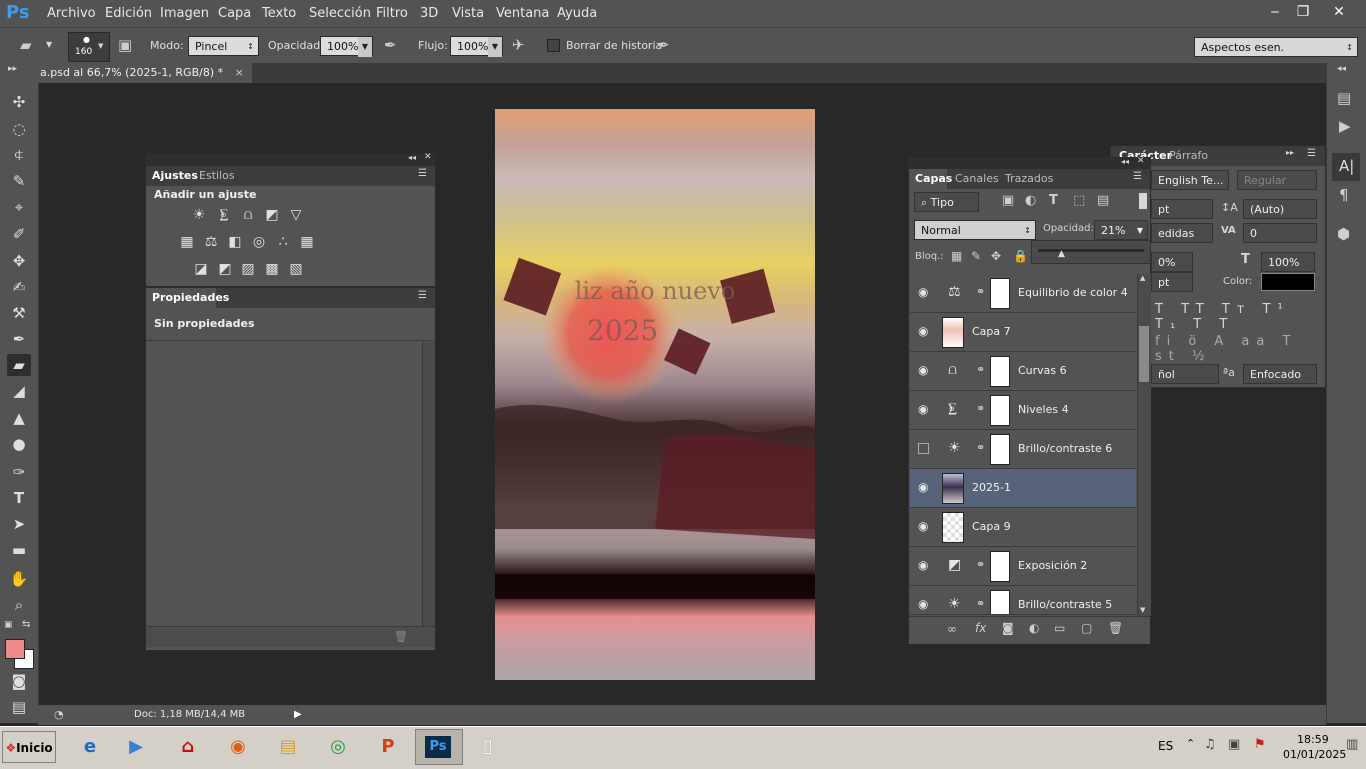  I want to click on clock-date: 01/01/2025, so click(1314, 754).